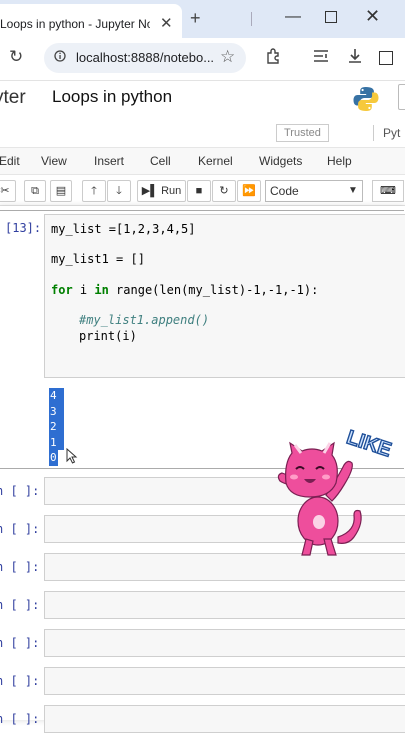 The width and height of the screenshot is (405, 740). What do you see at coordinates (391, 133) in the screenshot?
I see `kernel-indicator: Pyt` at bounding box center [391, 133].